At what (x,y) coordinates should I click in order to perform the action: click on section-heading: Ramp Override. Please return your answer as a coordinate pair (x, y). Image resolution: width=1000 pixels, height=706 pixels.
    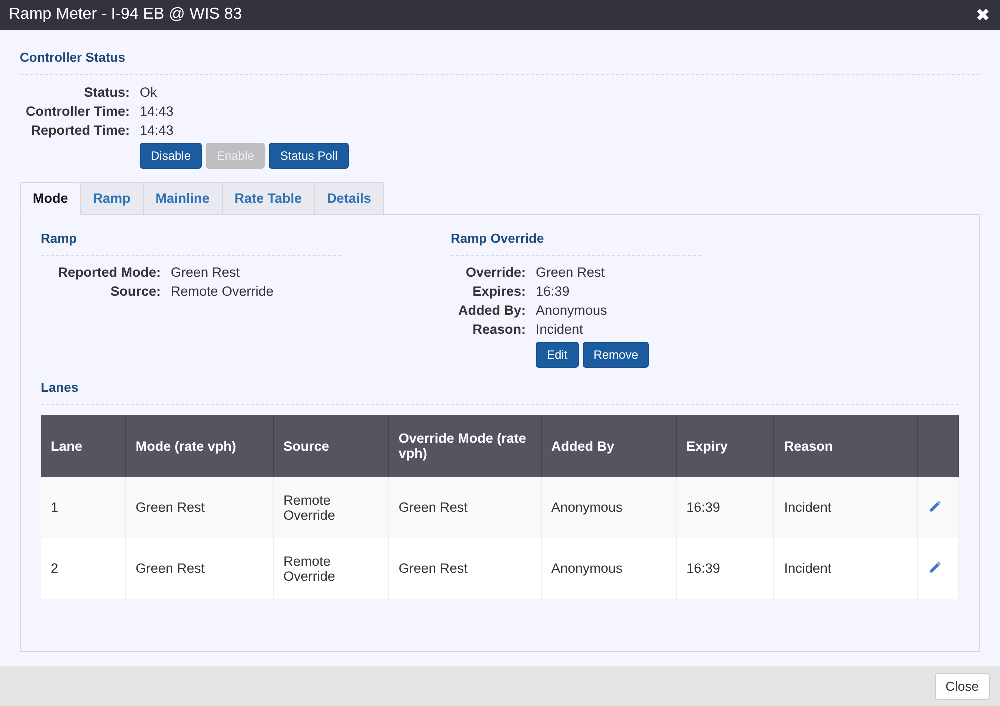
    Looking at the image, I should click on (576, 240).